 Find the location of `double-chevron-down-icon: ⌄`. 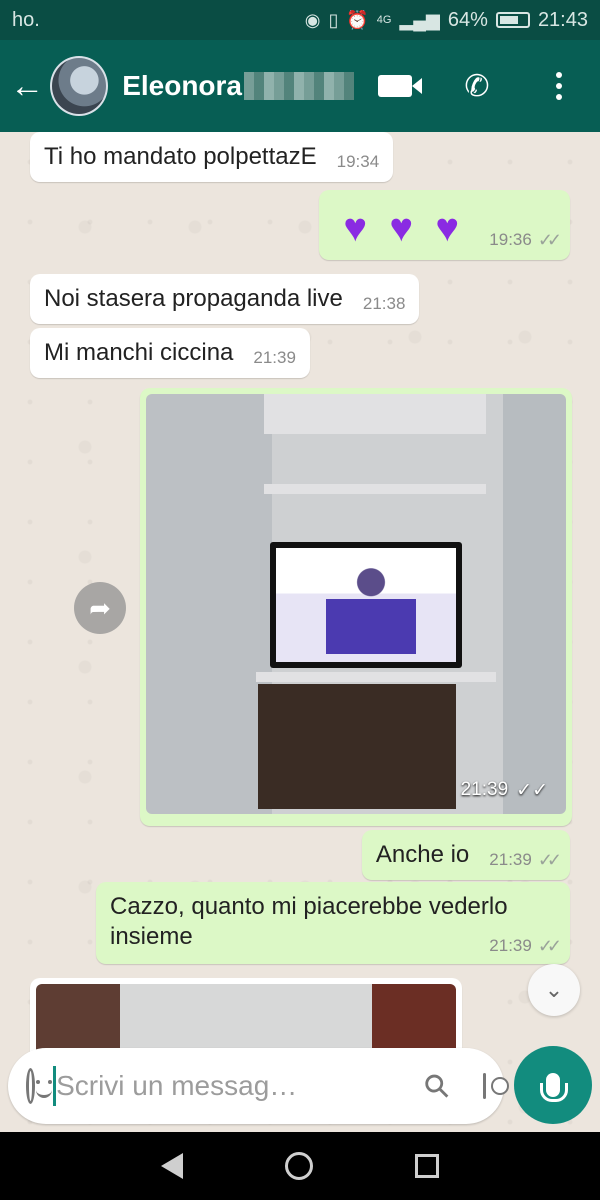

double-chevron-down-icon: ⌄ is located at coordinates (554, 989).